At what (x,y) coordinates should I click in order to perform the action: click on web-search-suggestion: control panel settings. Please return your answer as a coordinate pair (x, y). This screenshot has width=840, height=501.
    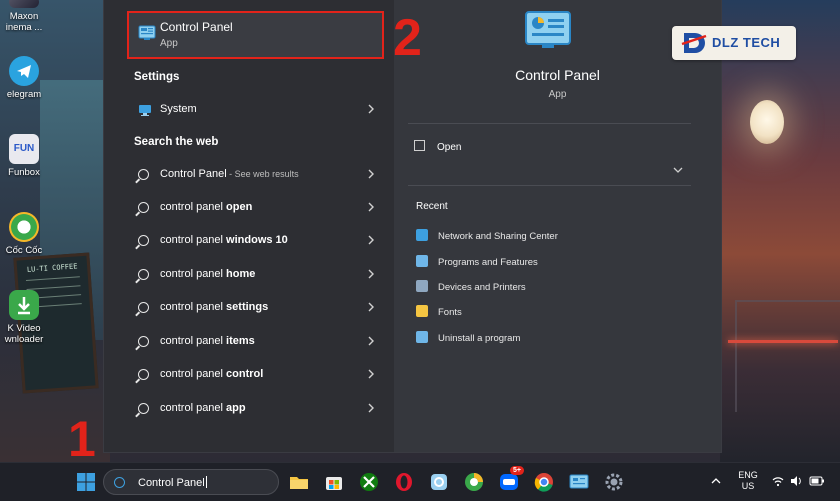
    Looking at the image, I should click on (255, 308).